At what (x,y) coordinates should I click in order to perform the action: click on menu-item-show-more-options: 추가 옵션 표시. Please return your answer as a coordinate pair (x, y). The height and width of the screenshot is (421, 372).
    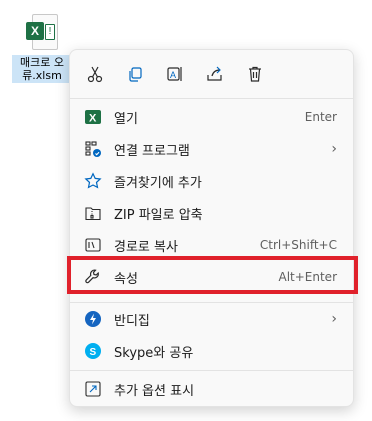
    Looking at the image, I should click on (212, 389).